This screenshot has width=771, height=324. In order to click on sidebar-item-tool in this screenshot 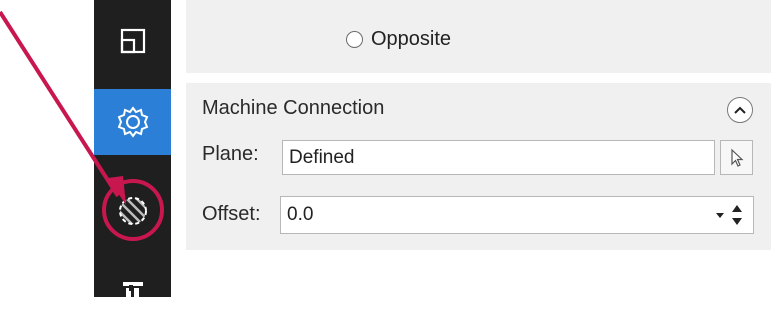, I will do `click(132, 291)`.